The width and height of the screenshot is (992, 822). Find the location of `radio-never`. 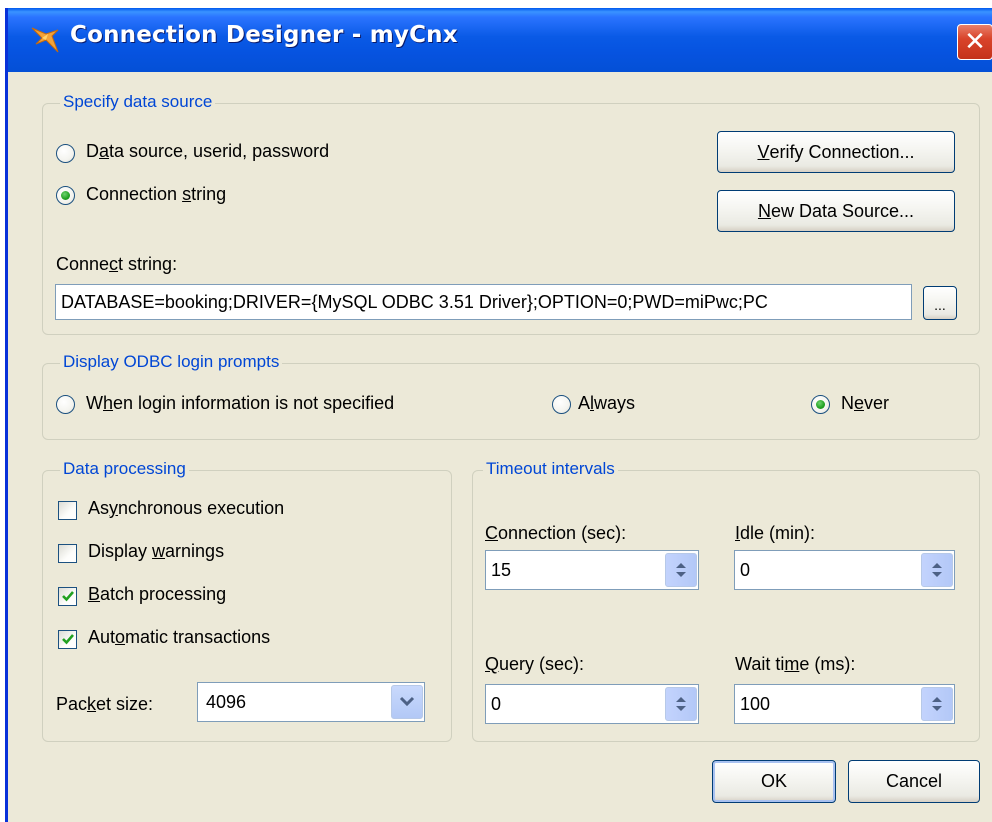

radio-never is located at coordinates (820, 404).